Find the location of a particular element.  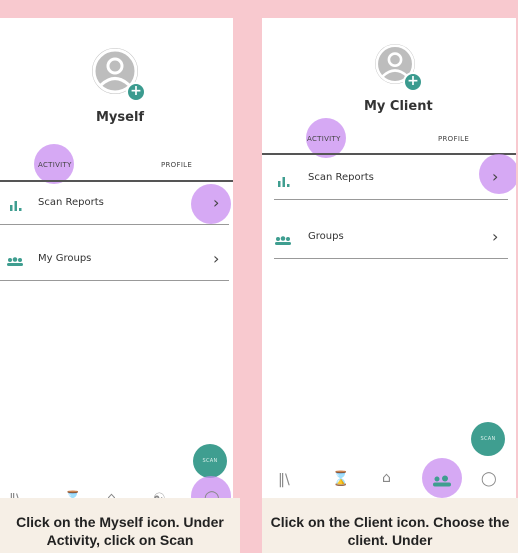

library-icon: ‖\ is located at coordinates (284, 480).